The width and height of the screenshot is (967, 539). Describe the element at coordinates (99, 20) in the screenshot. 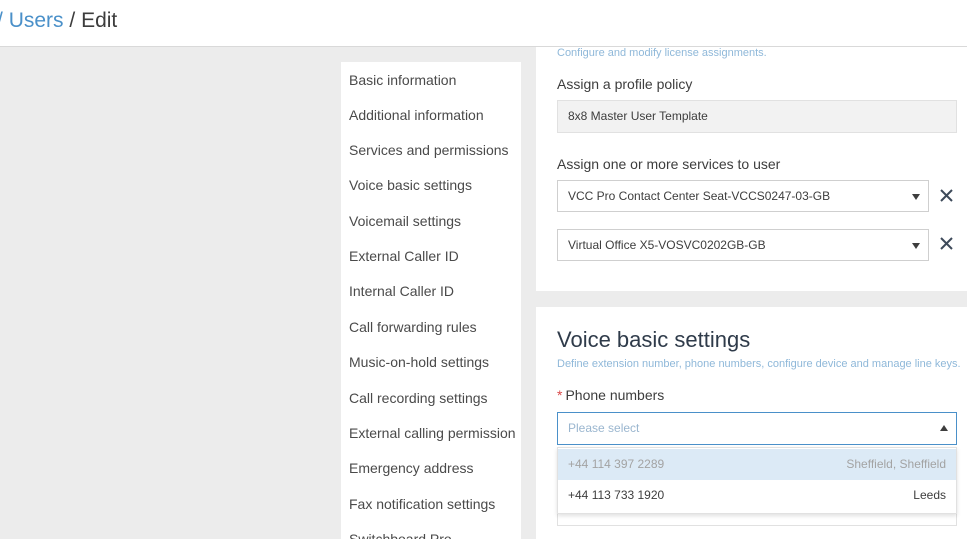

I see `breadcrumb-current: Edit` at that location.